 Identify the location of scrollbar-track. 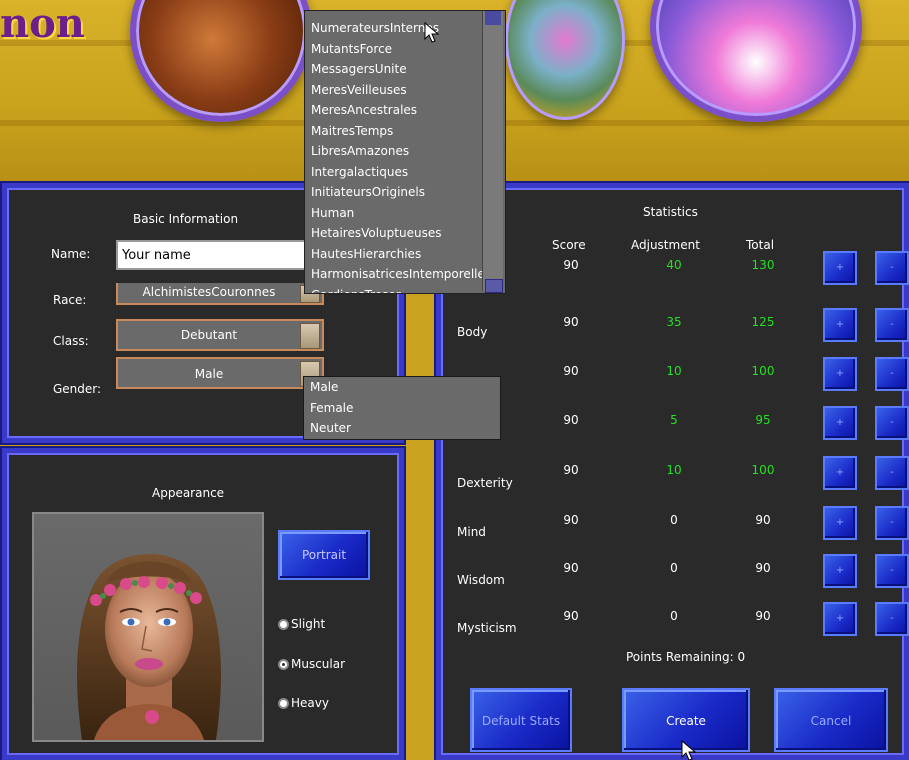
(493, 18).